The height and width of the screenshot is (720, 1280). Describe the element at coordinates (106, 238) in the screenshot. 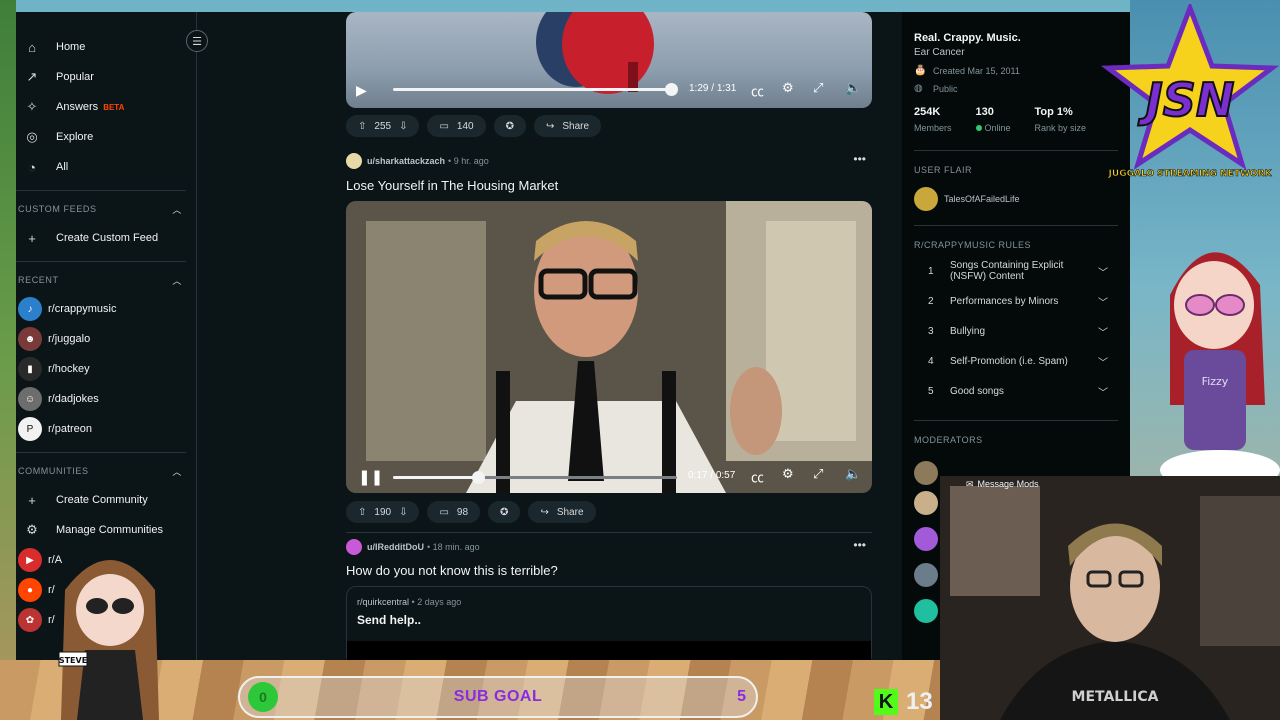

I see `create-custom-feed: + Create Custom Feed` at that location.